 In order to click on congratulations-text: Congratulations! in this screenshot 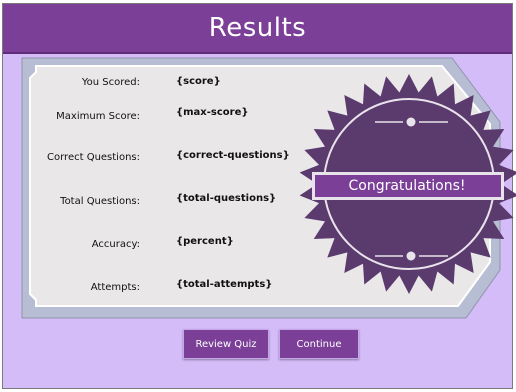, I will do `click(407, 186)`.